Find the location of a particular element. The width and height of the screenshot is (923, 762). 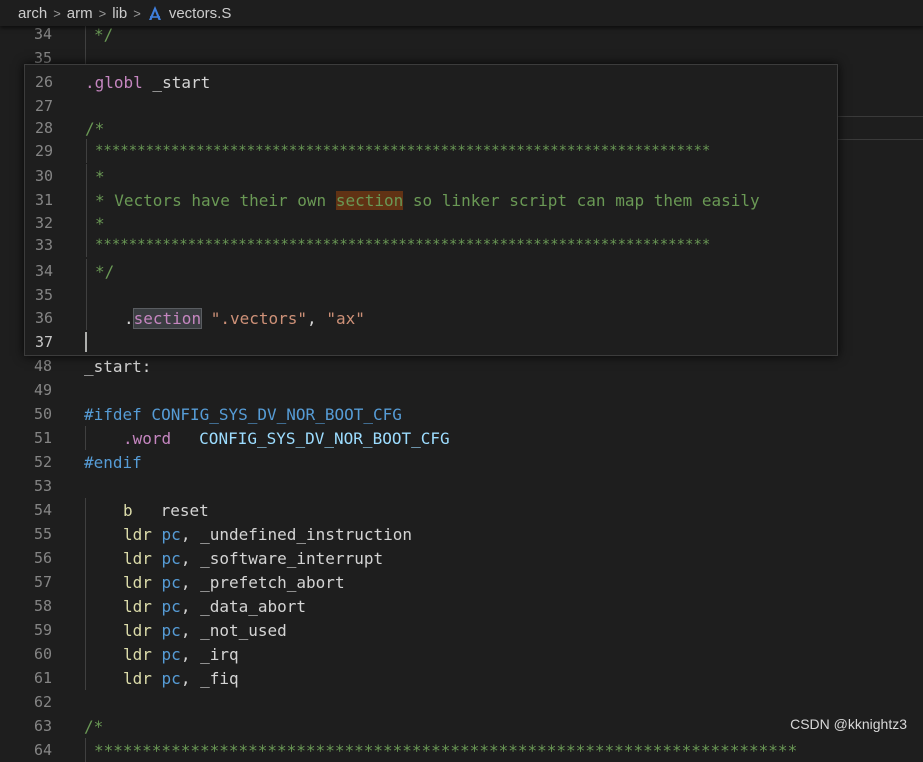

line-number: 64 is located at coordinates (42, 750).